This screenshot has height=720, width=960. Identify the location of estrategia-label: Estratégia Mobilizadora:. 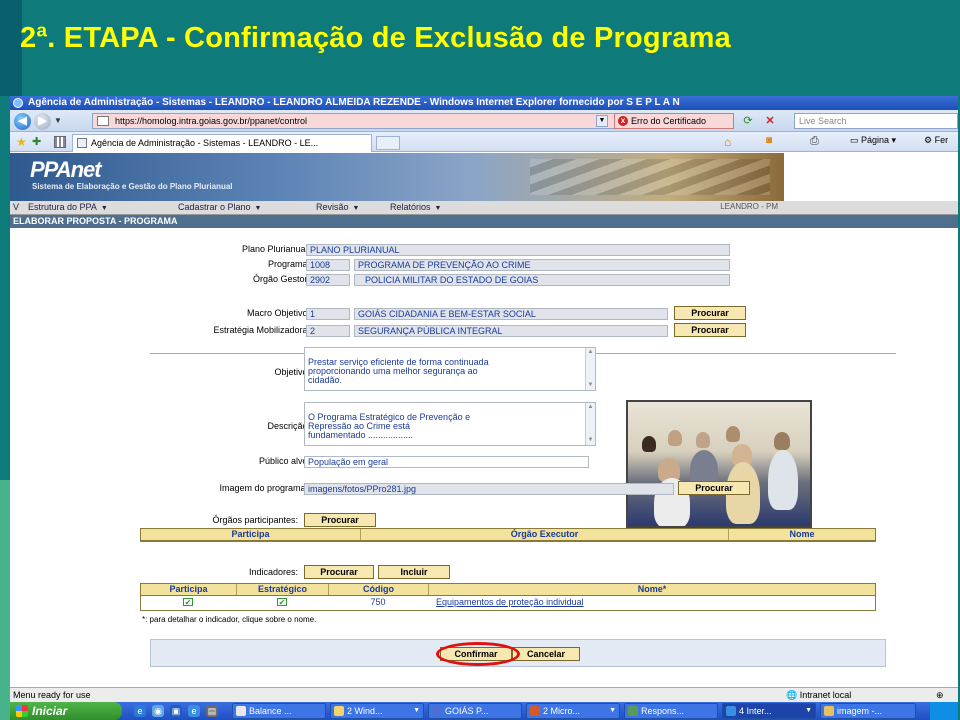
(261, 330).